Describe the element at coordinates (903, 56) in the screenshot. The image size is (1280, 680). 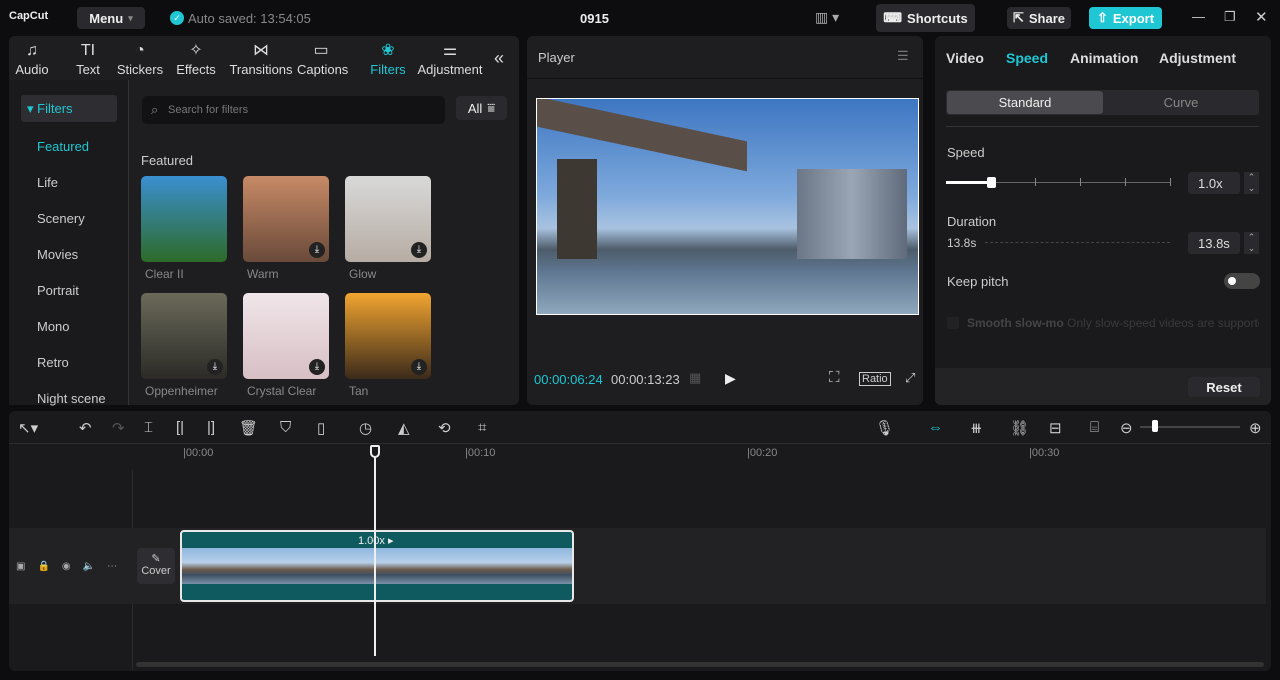
I see `menu-icon: ☰` at that location.